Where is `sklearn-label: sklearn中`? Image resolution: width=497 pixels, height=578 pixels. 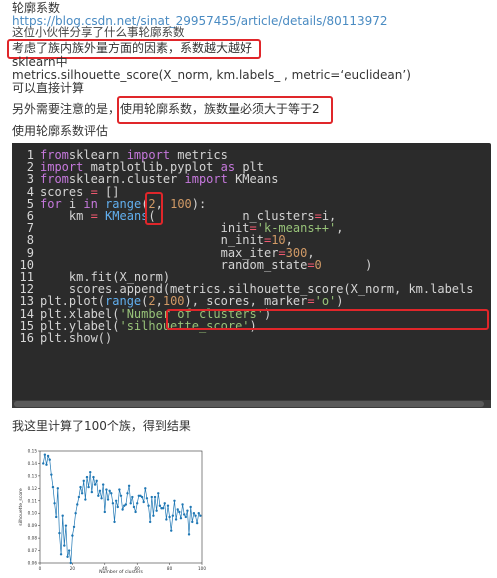 sklearn-label: sklearn中 is located at coordinates (40, 62).